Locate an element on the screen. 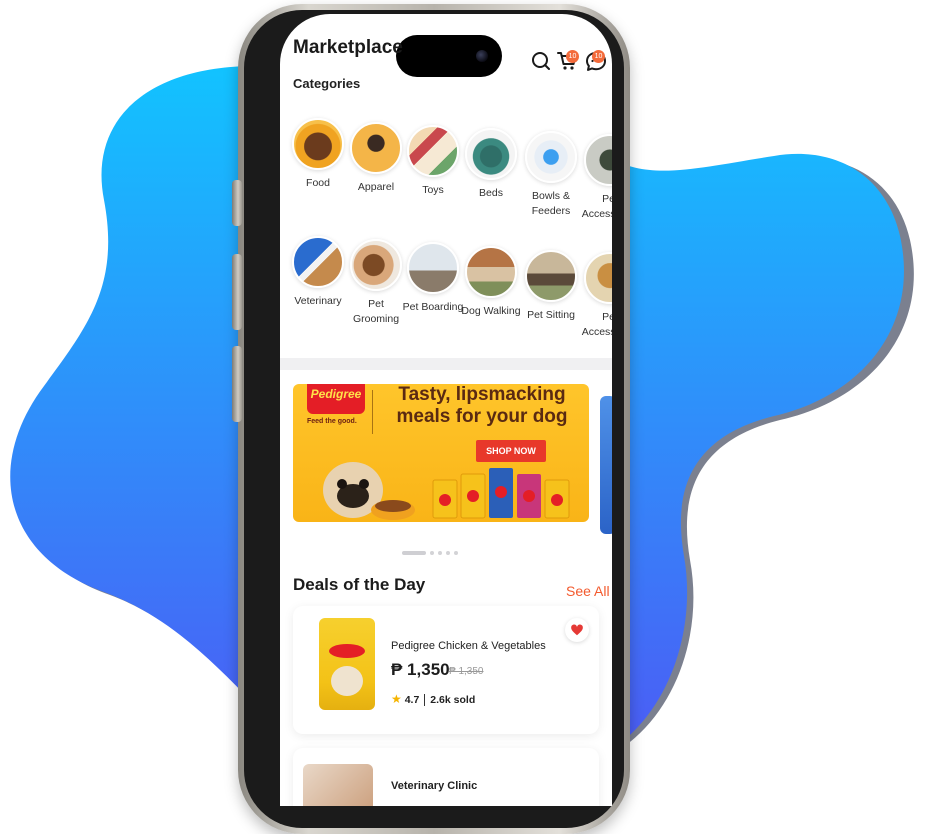 The height and width of the screenshot is (834, 927). bed-icon is located at coordinates (491, 154).